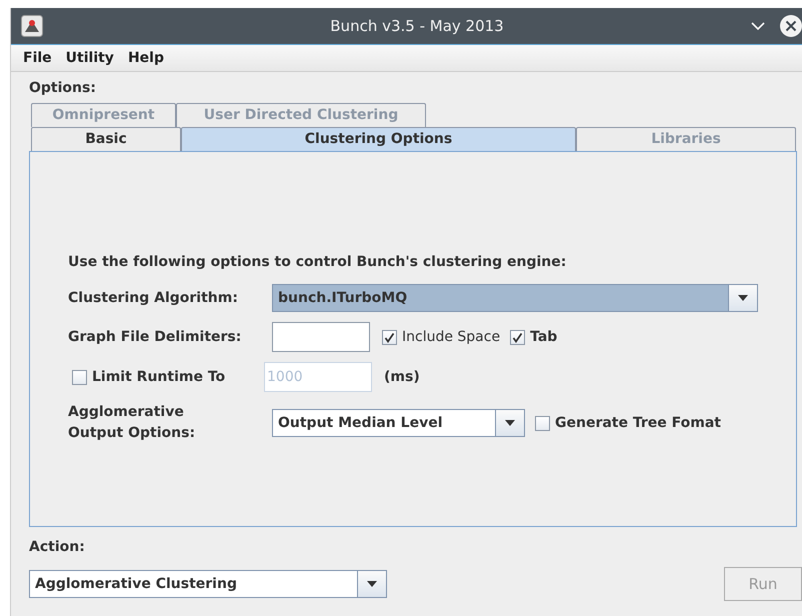  What do you see at coordinates (132, 423) in the screenshot?
I see `field-label: Agglomerative Output Options:` at bounding box center [132, 423].